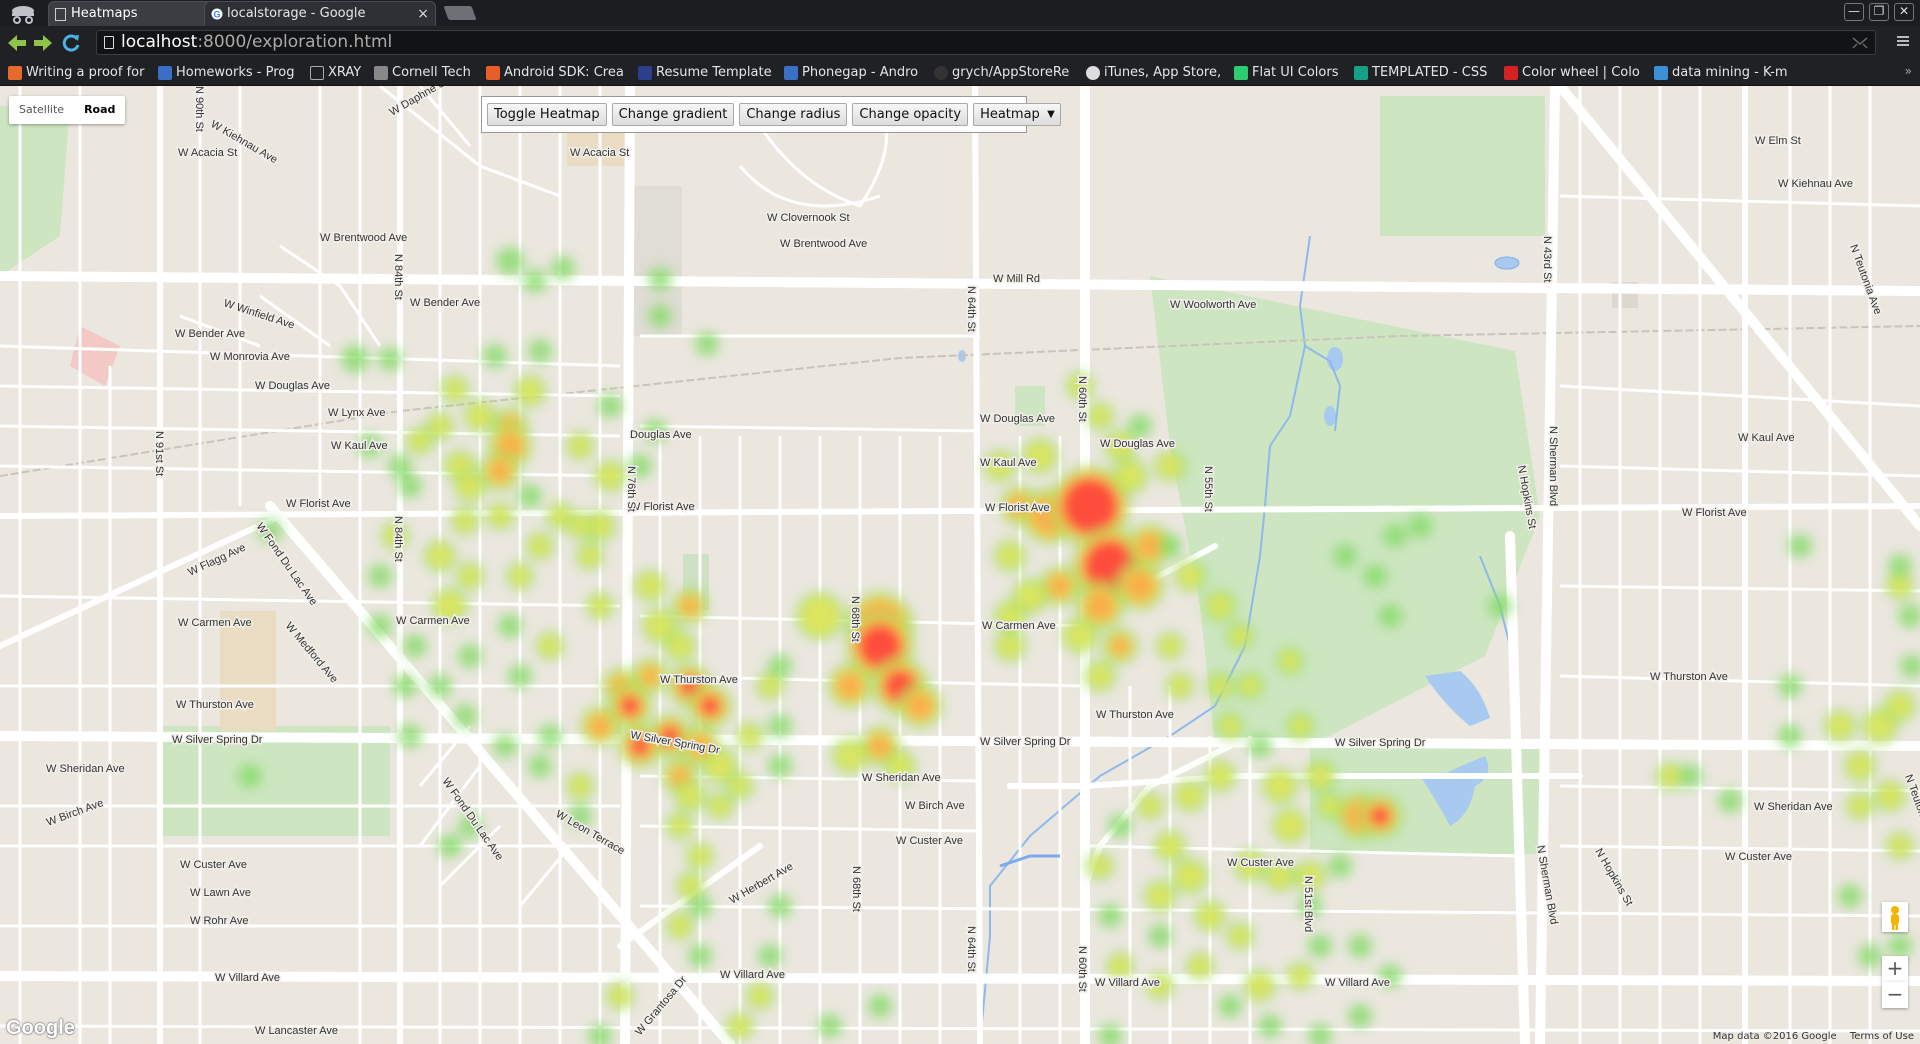 This screenshot has width=1920, height=1044. Describe the element at coordinates (1422, 73) in the screenshot. I see `bookmark-item: TEMPLATED - CSS` at that location.